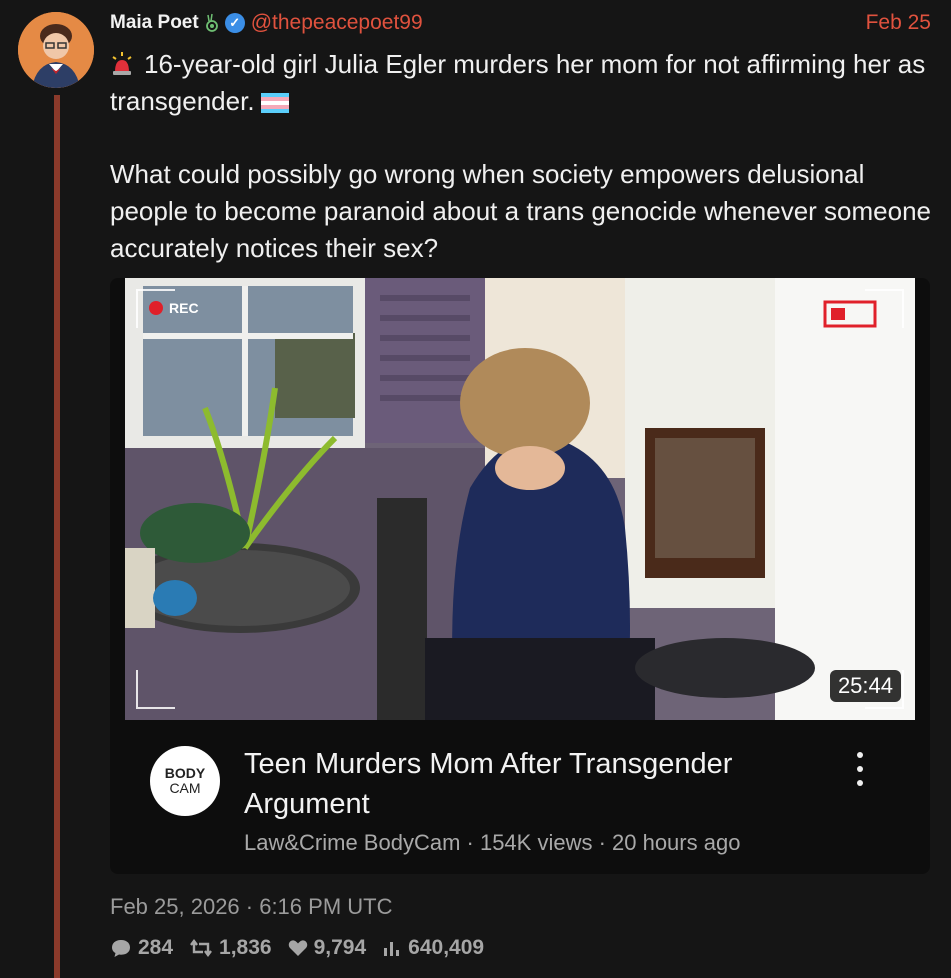 The width and height of the screenshot is (951, 978). I want to click on retweet-stat: 1,836, so click(230, 948).